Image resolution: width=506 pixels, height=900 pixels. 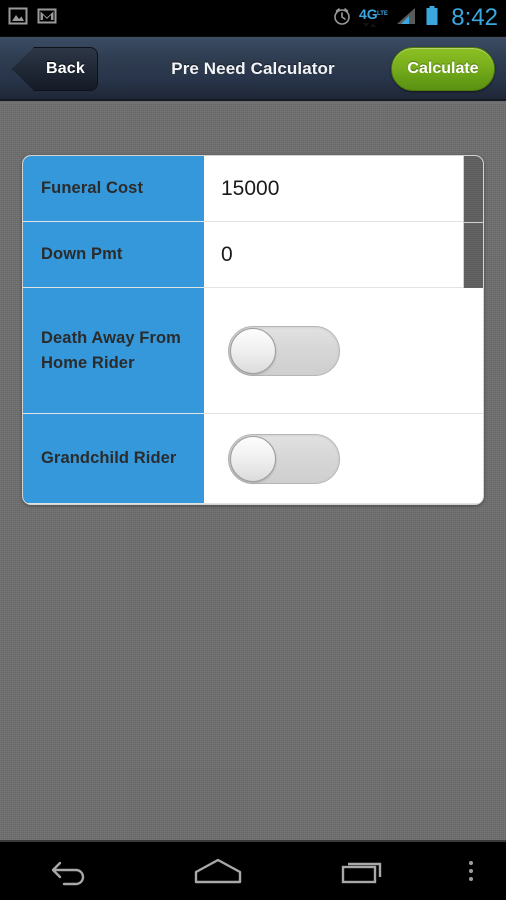 What do you see at coordinates (32, 18) in the screenshot?
I see `status-bar-notifications` at bounding box center [32, 18].